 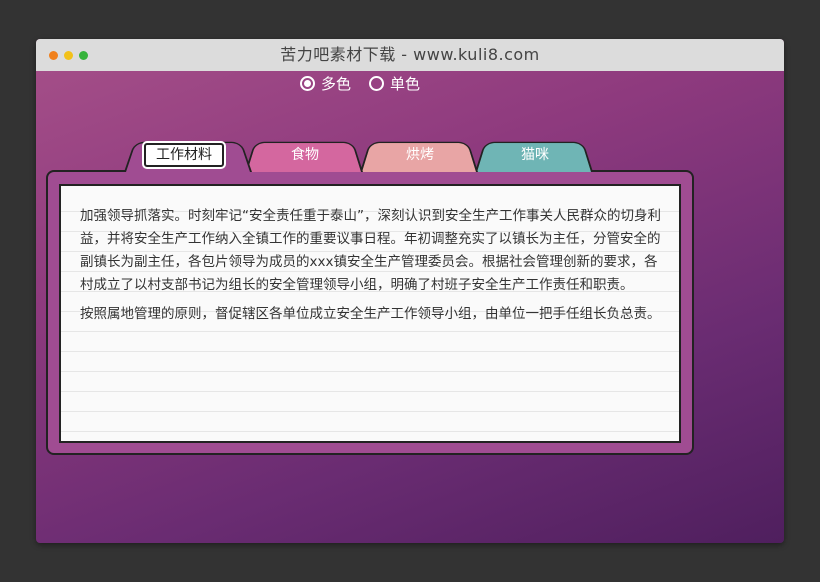 I want to click on tab-work-materials-label: 工作材料, so click(x=184, y=155).